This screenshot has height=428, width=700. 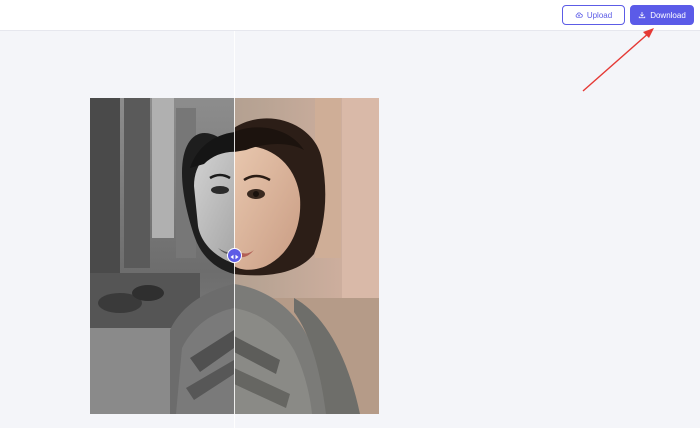 What do you see at coordinates (618, 60) in the screenshot?
I see `red-arrow-annotation` at bounding box center [618, 60].